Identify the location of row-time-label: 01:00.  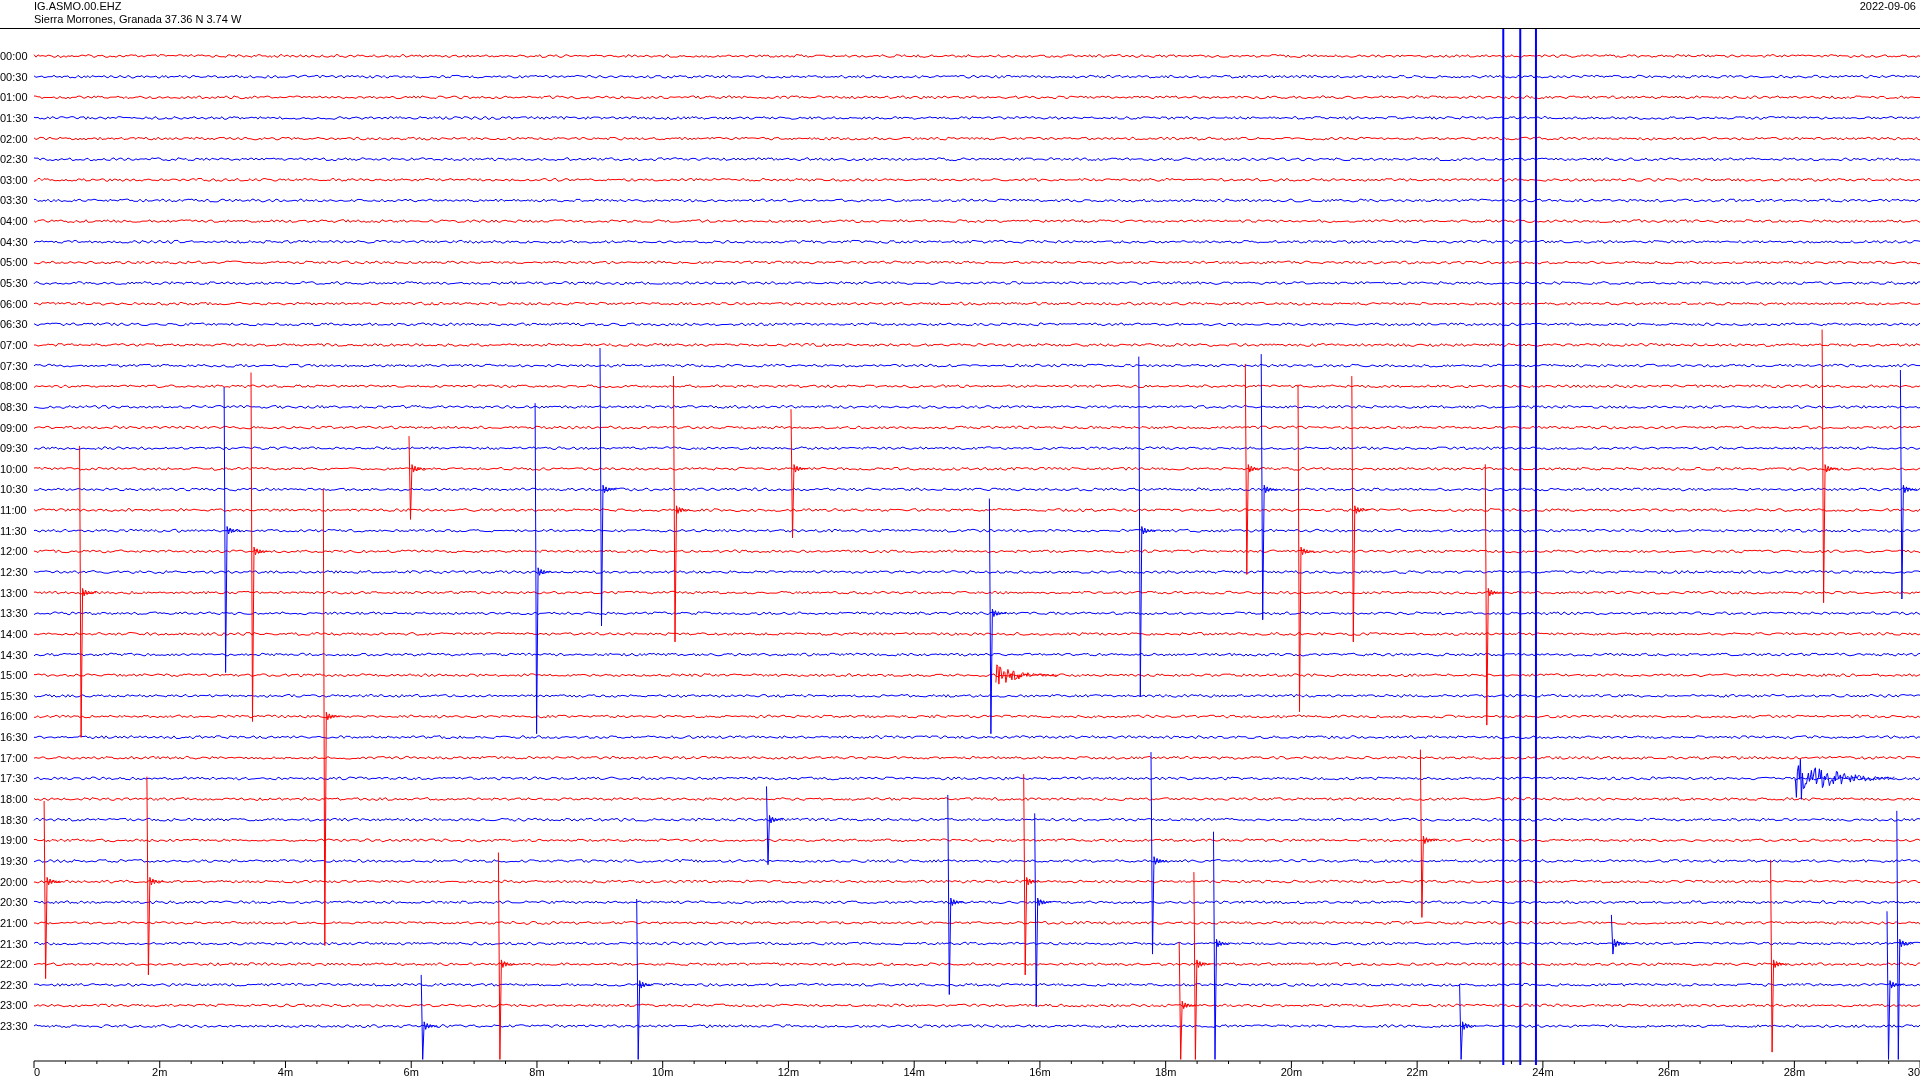
(14, 97).